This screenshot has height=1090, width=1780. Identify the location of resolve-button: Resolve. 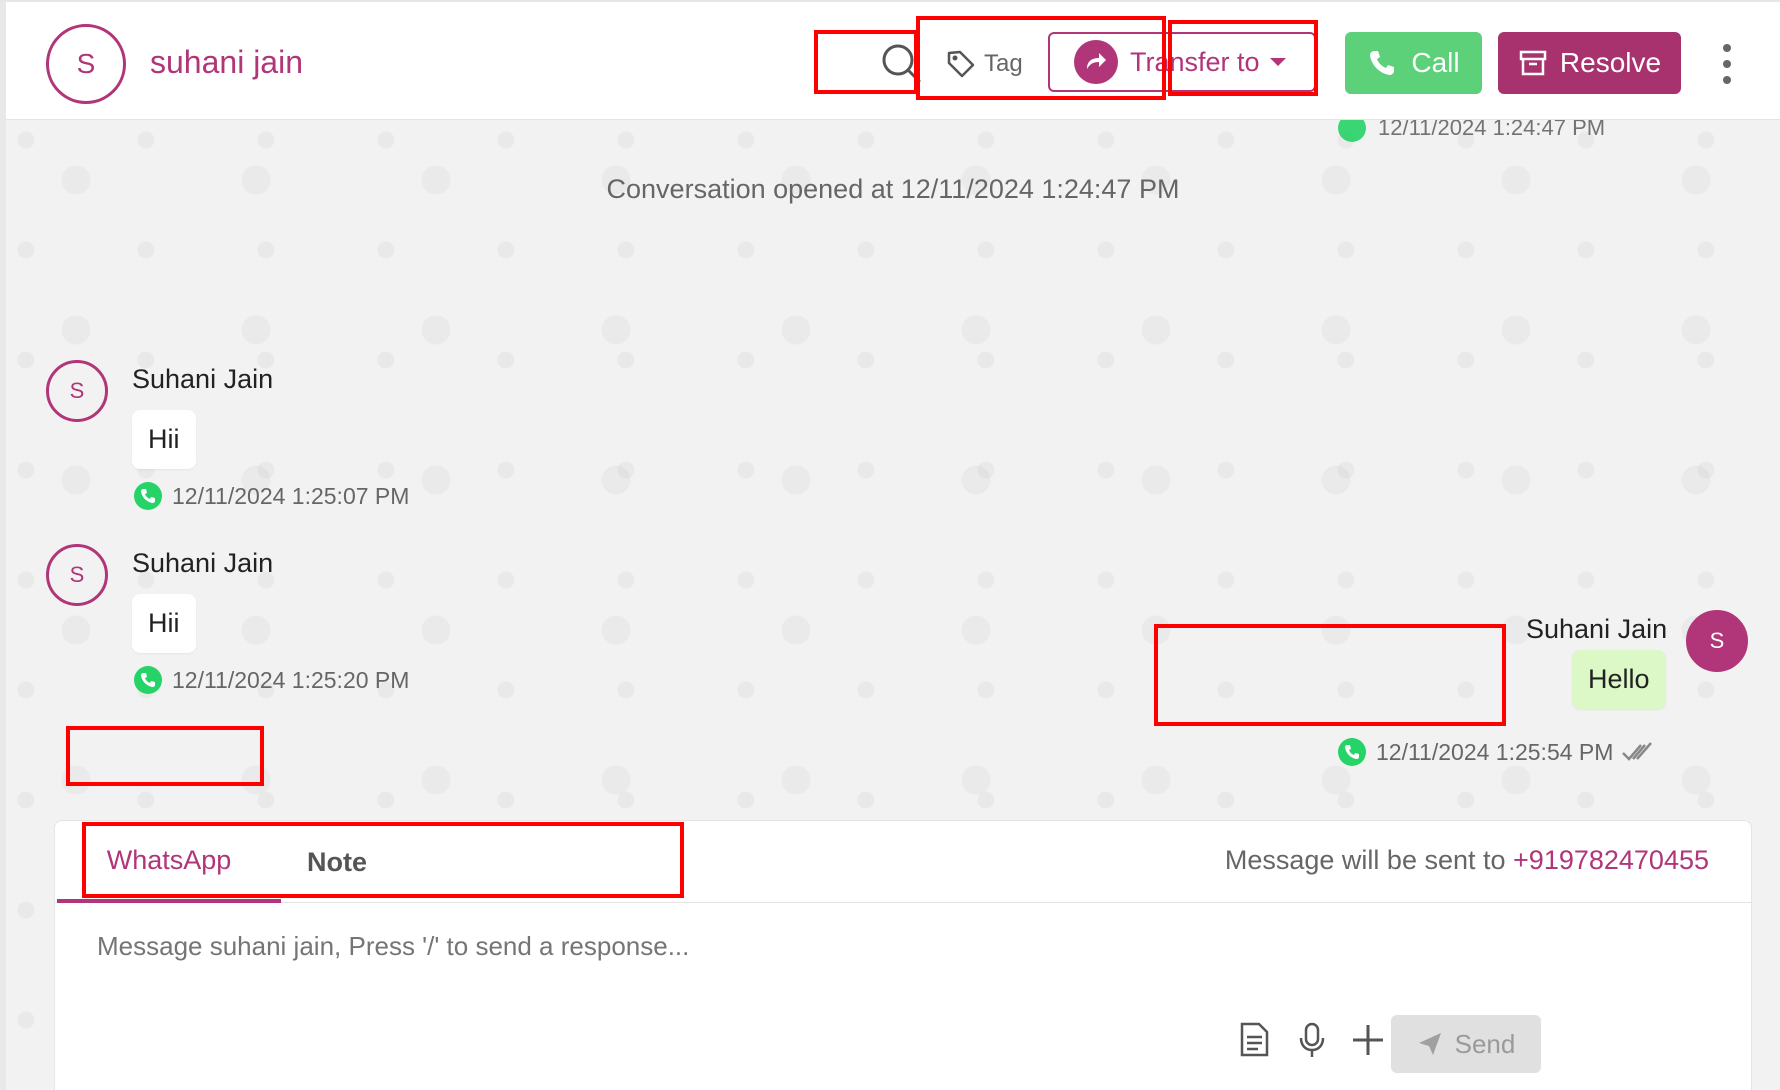
(1589, 63).